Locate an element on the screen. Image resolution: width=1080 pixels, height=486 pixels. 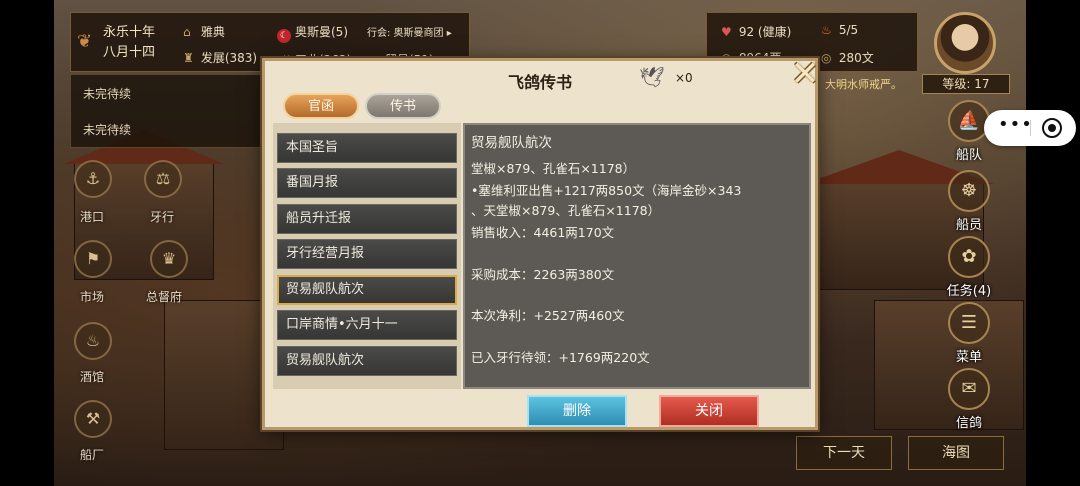
ottoman-flag-icon: ☾ is located at coordinates (284, 36).